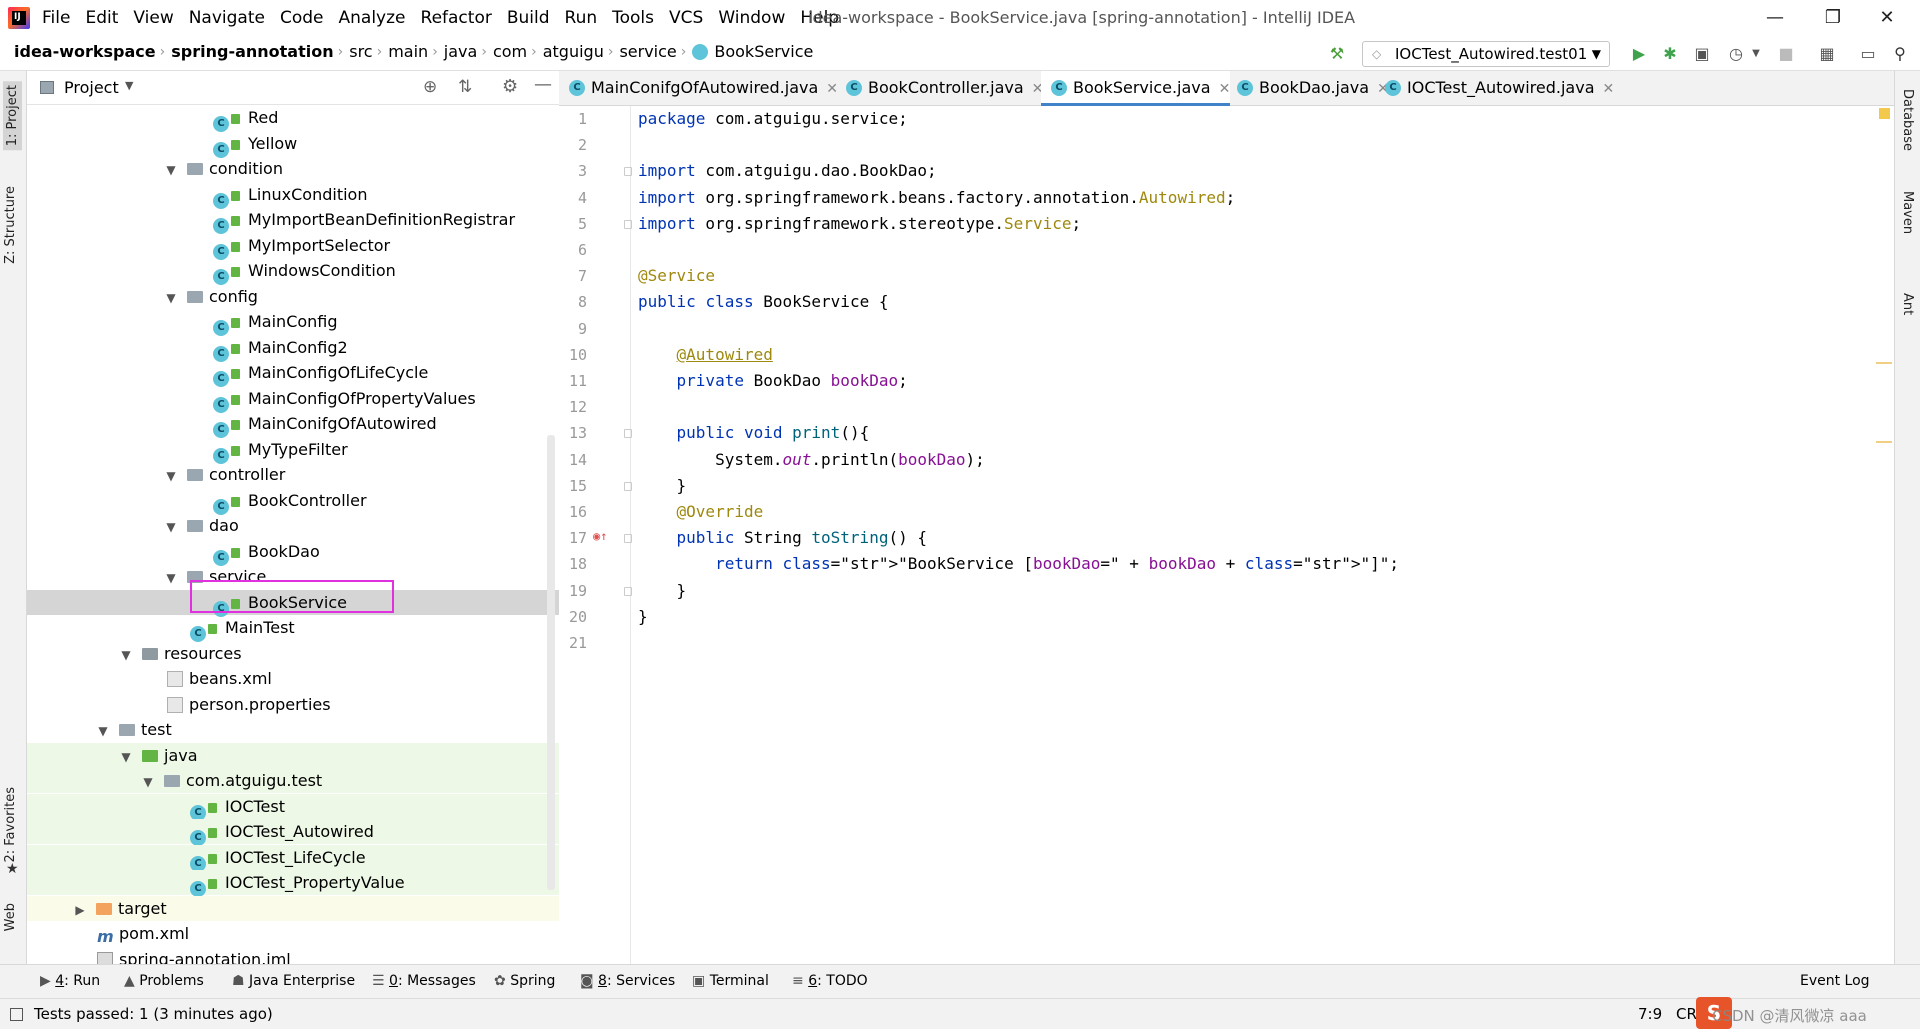  What do you see at coordinates (754, 433) in the screenshot?
I see `code-line: public void print(){` at bounding box center [754, 433].